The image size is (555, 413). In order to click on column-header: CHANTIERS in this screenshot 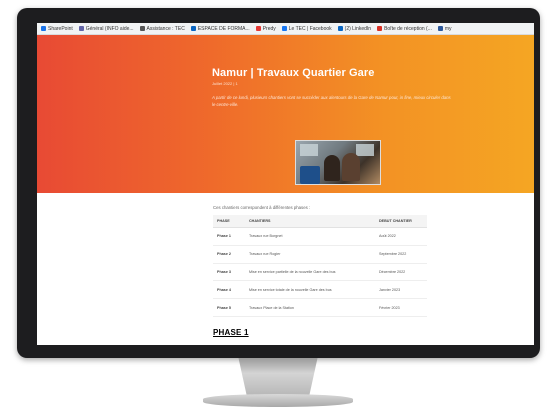, I will do `click(310, 221)`.